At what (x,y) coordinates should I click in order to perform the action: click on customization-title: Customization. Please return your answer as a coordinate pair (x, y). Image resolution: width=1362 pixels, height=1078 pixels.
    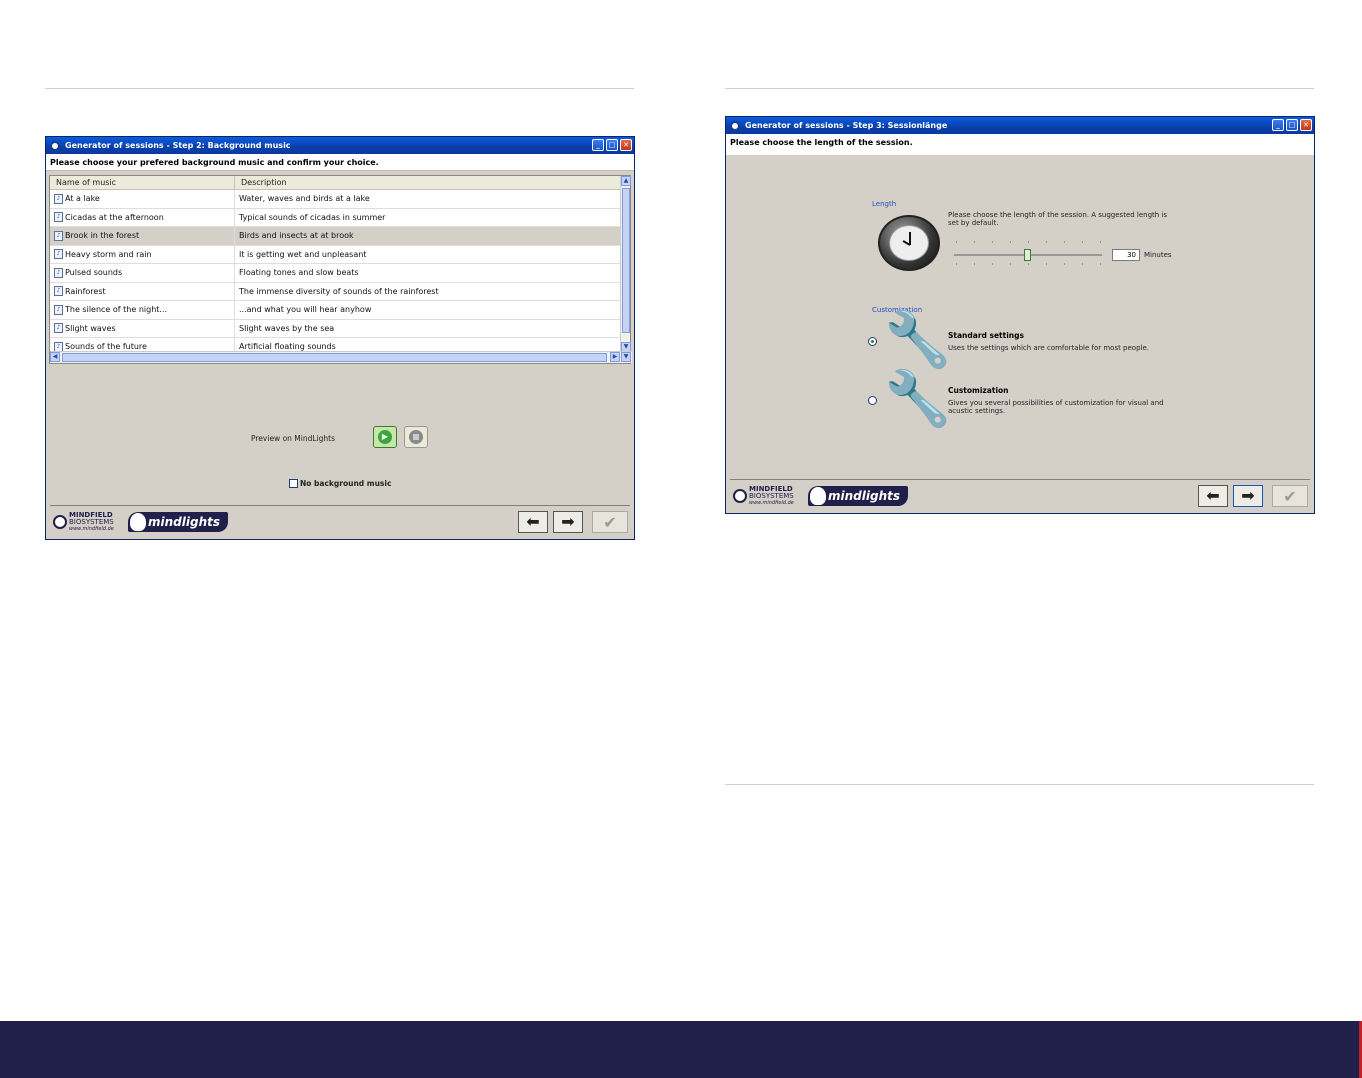
    Looking at the image, I should click on (978, 390).